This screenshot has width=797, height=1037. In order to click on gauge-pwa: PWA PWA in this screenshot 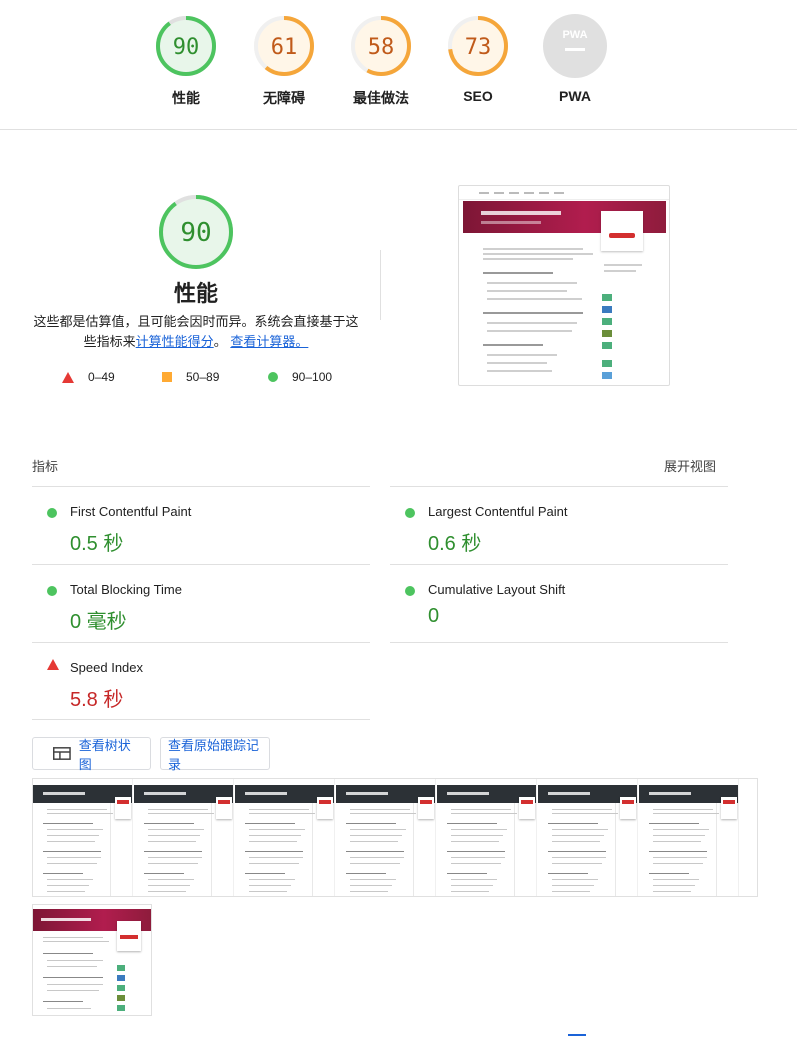, I will do `click(575, 59)`.